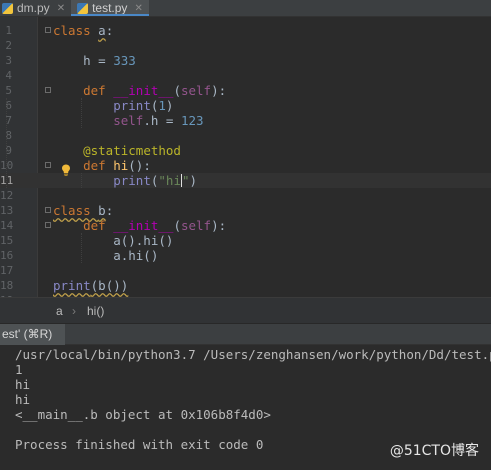 The image size is (491, 470). I want to click on code-text: print(1), so click(113, 105).